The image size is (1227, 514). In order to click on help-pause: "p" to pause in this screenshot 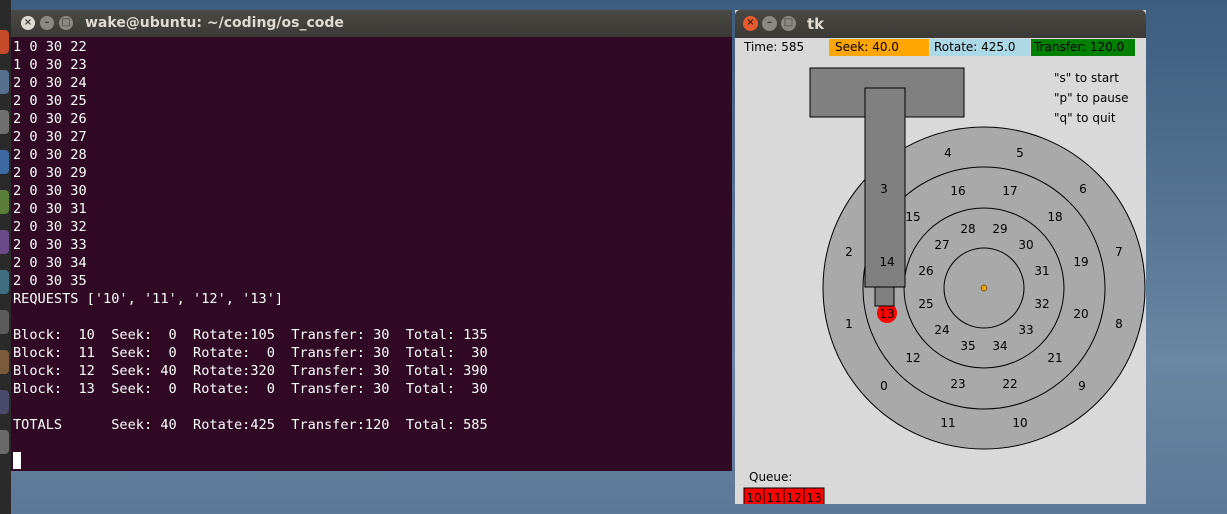, I will do `click(1091, 98)`.